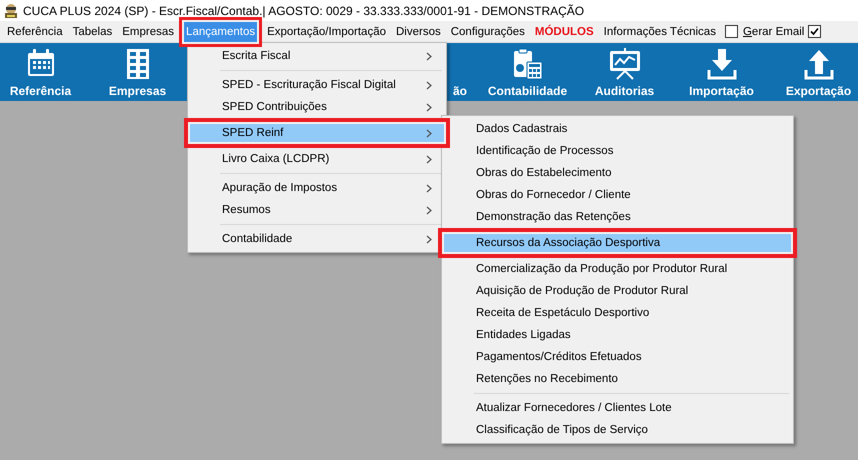  I want to click on toolbar-button: Referência, so click(44, 72).